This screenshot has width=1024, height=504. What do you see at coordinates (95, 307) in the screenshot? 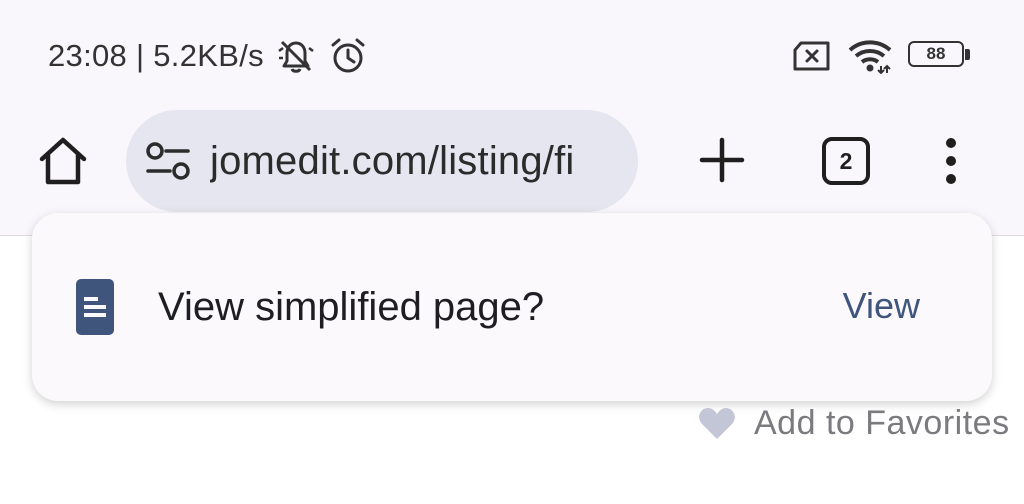
I see `document-icon` at bounding box center [95, 307].